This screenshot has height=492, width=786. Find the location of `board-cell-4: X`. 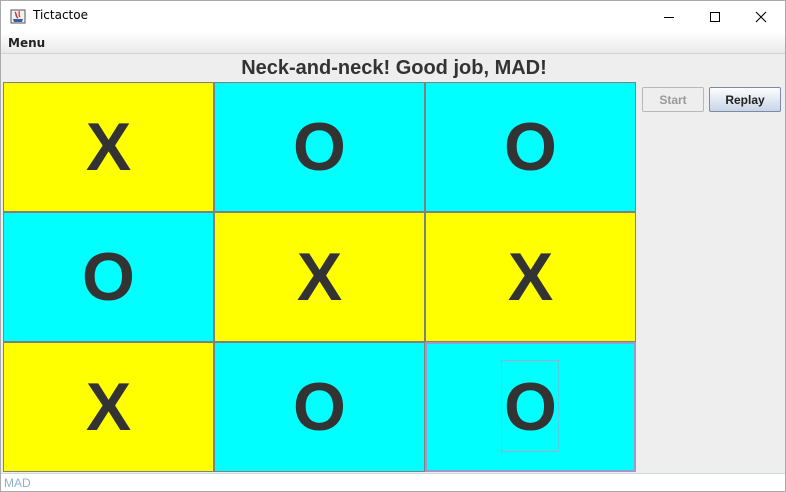

board-cell-4: X is located at coordinates (319, 277).